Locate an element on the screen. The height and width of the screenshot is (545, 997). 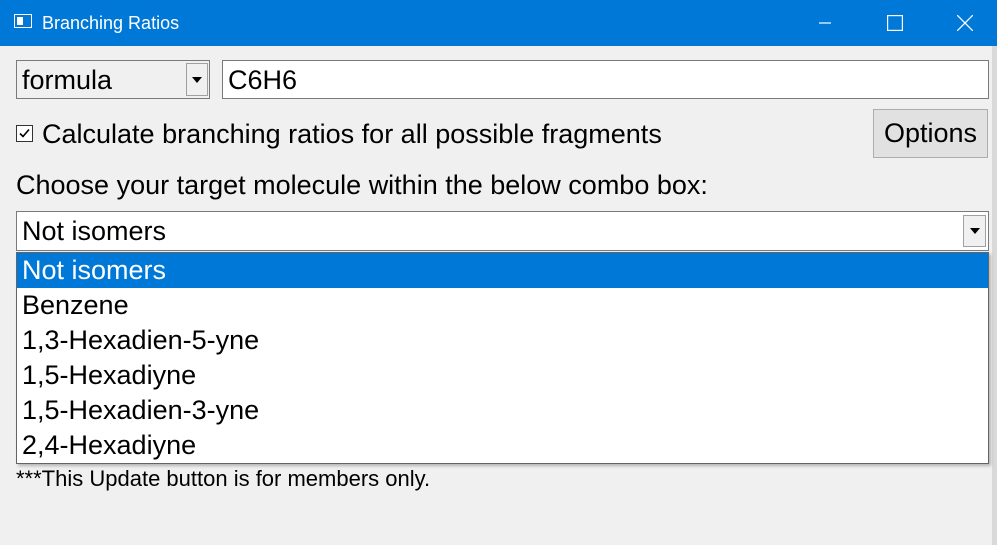
formula-input-value: C6H6 is located at coordinates (263, 80).